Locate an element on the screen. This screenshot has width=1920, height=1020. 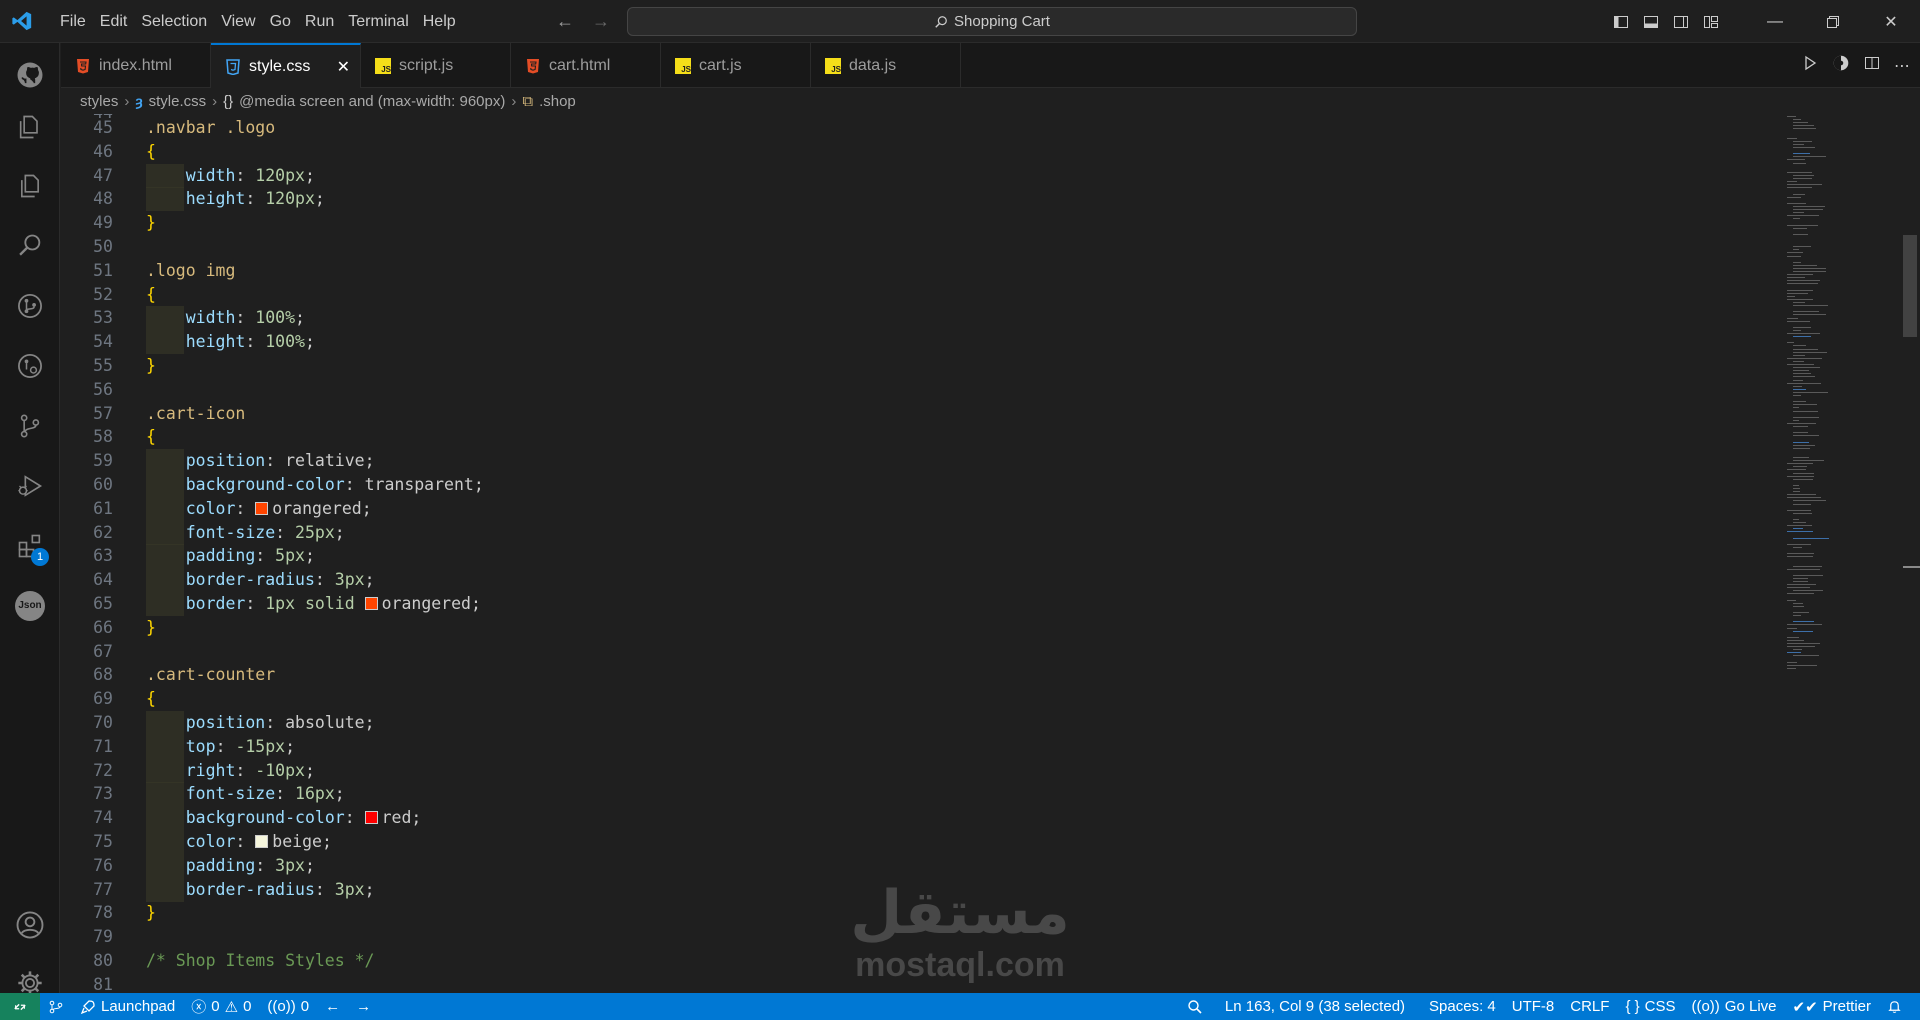
status-forward-arrow-icon: → is located at coordinates (363, 1006).